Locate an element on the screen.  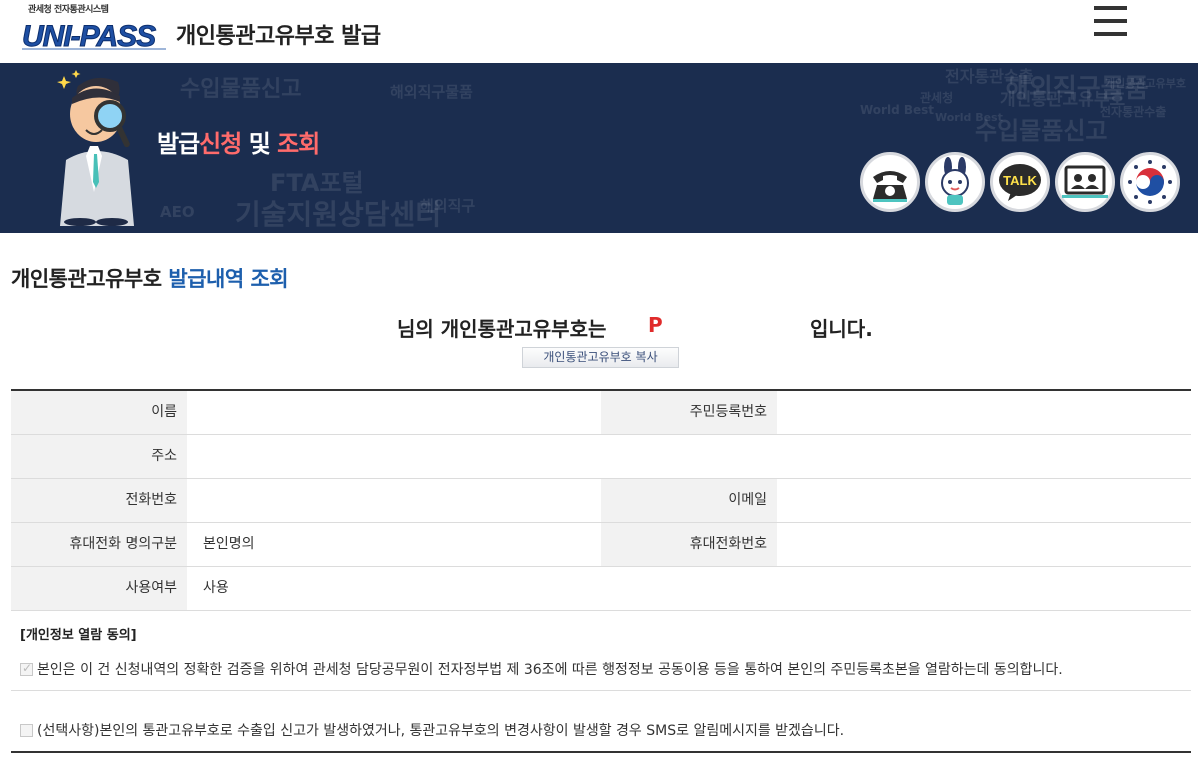
phone-label: 전화번호 is located at coordinates (99, 500).